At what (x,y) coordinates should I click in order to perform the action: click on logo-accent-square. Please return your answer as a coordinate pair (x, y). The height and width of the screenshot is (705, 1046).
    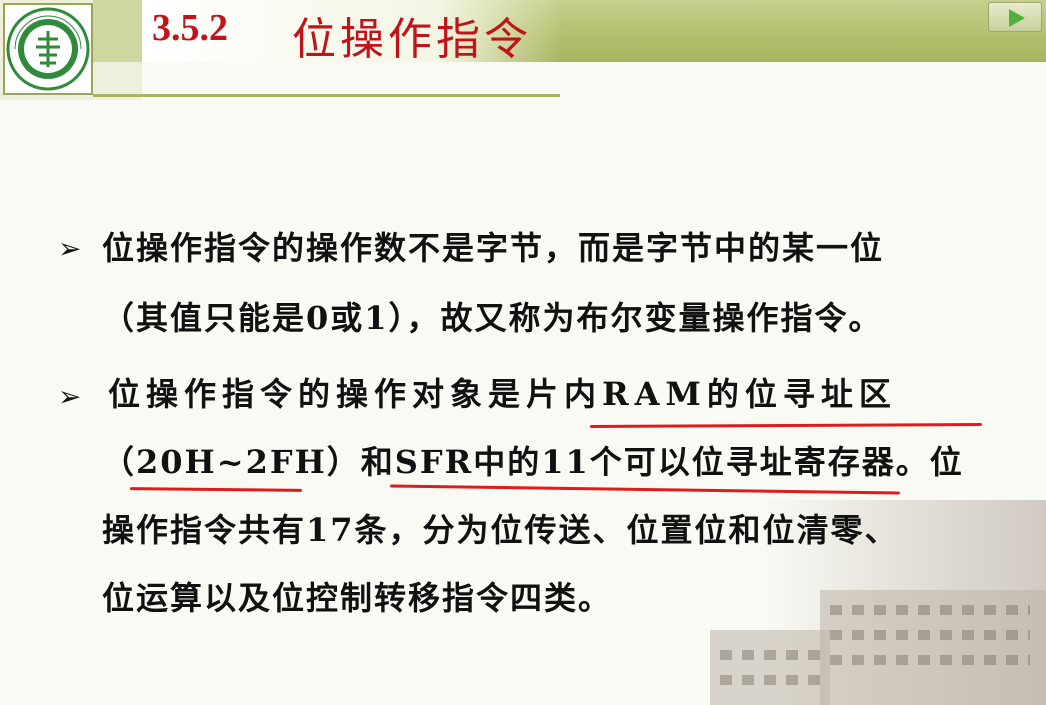
    Looking at the image, I should click on (117, 31).